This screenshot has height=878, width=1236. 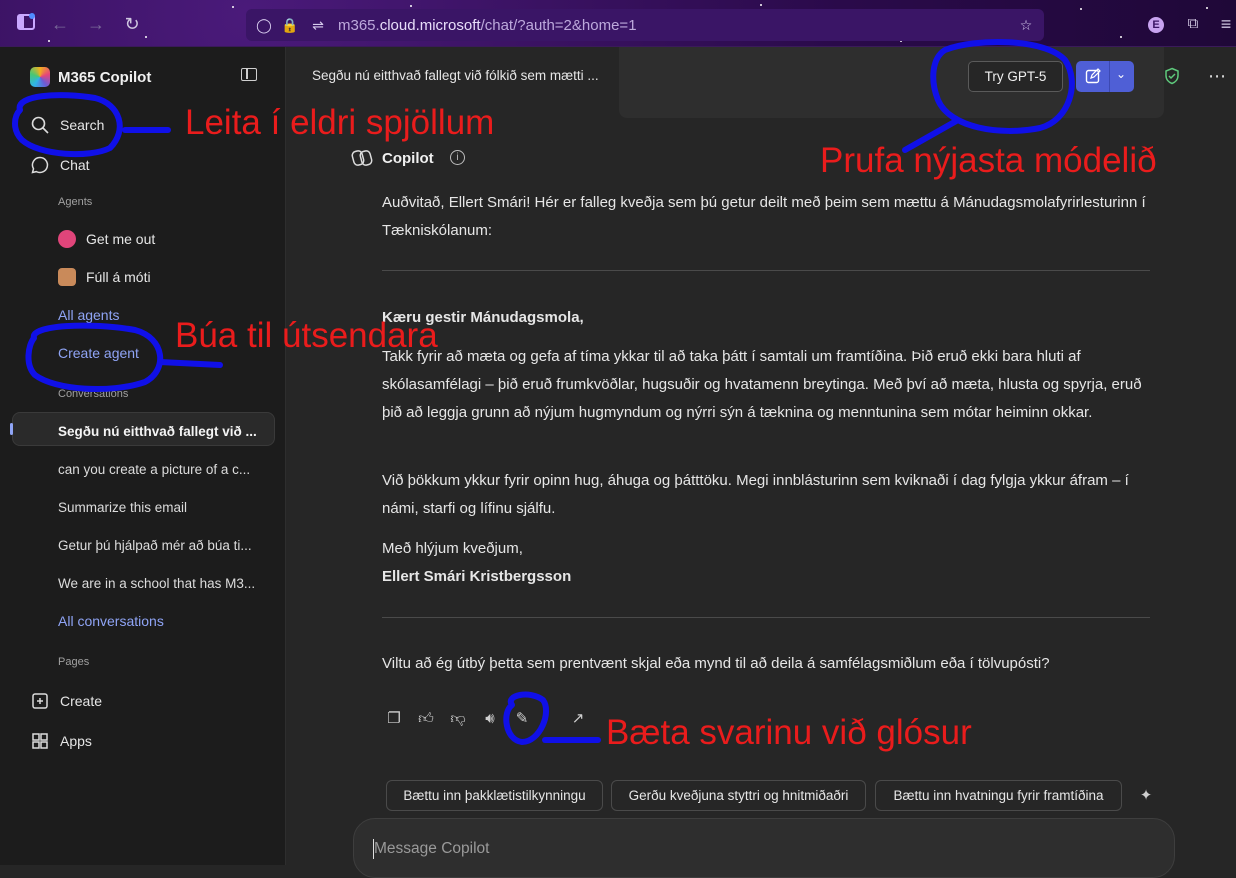 I want to click on full-a-moti-agent-icon, so click(x=67, y=277).